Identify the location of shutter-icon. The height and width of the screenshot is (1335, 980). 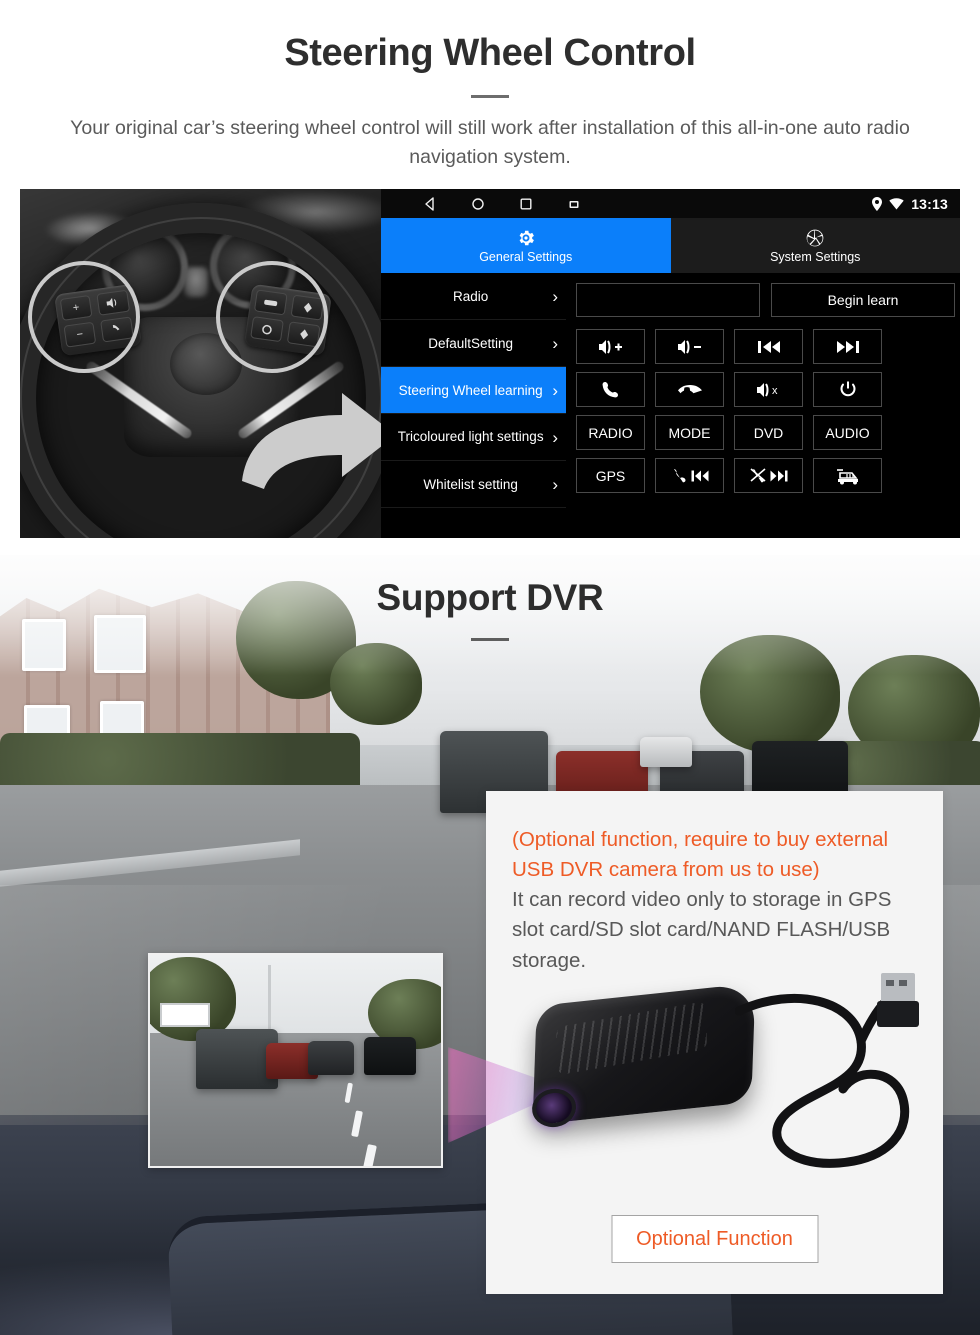
(815, 237).